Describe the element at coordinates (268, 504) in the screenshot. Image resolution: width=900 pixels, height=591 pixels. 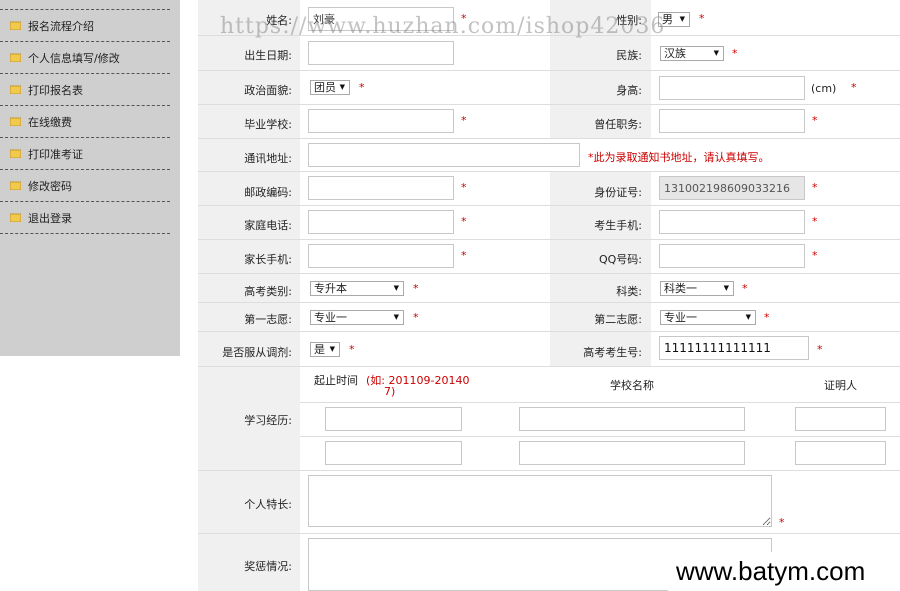
I see `skill-label: 个人特长:` at that location.